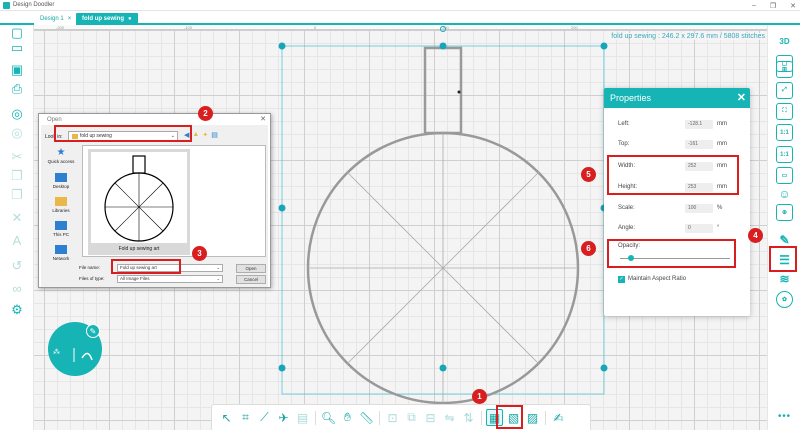 The image size is (800, 430). I want to click on place-libraries: Libraries, so click(61, 205).